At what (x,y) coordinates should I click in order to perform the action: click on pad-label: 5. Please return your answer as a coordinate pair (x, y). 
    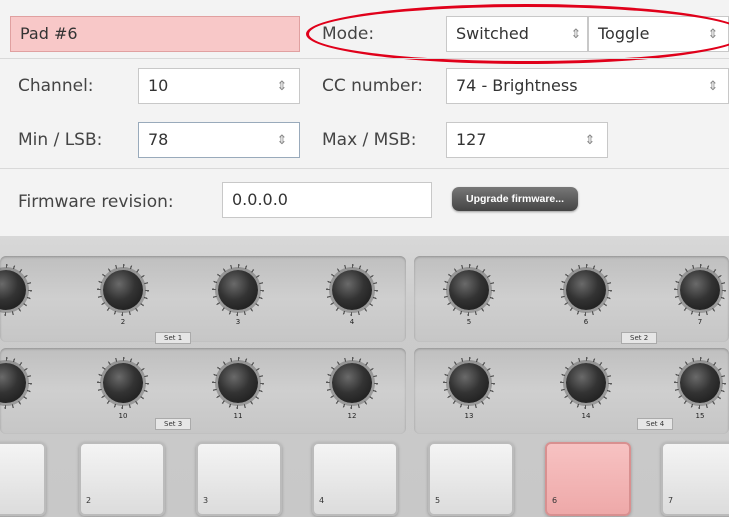
    Looking at the image, I should click on (438, 500).